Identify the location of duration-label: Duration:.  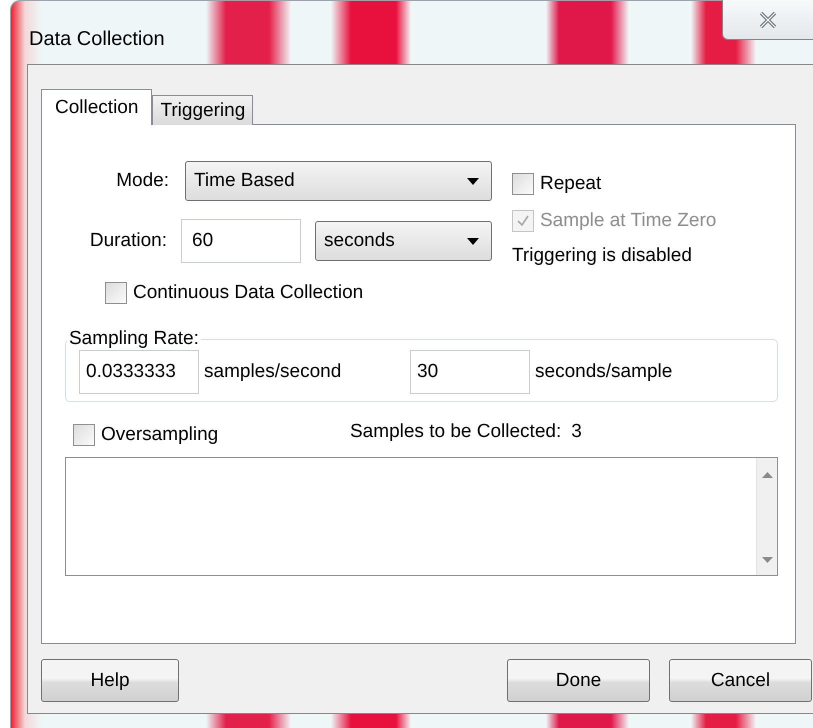
(127, 241).